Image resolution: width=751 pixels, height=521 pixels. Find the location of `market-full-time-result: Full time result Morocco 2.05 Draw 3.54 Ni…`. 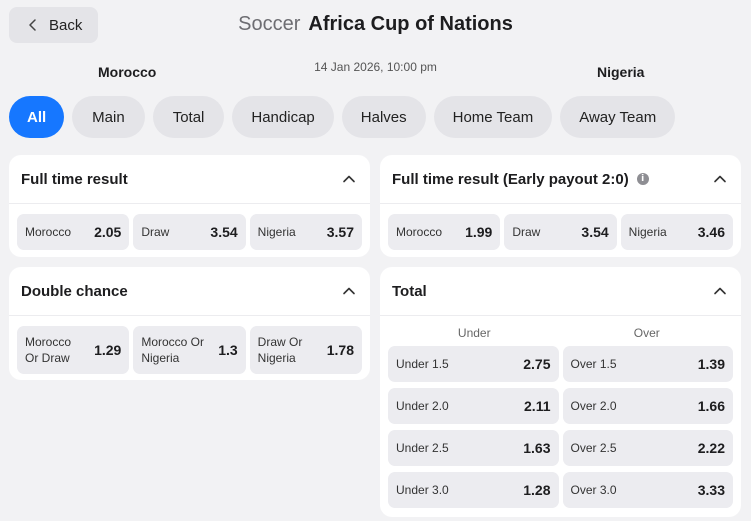

market-full-time-result: Full time result Morocco 2.05 Draw 3.54 Ni… is located at coordinates (189, 206).